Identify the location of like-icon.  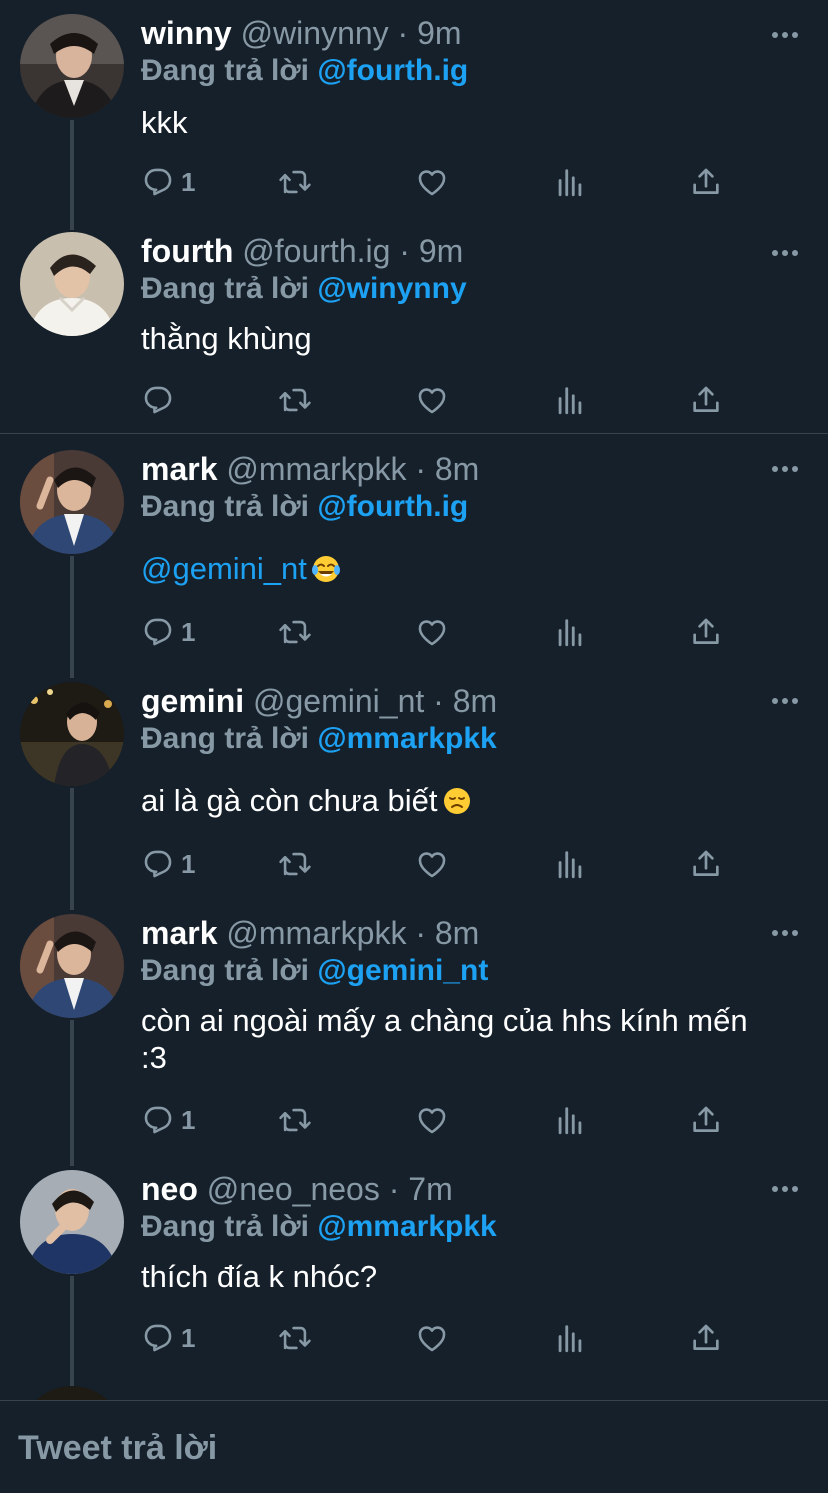
(432, 865).